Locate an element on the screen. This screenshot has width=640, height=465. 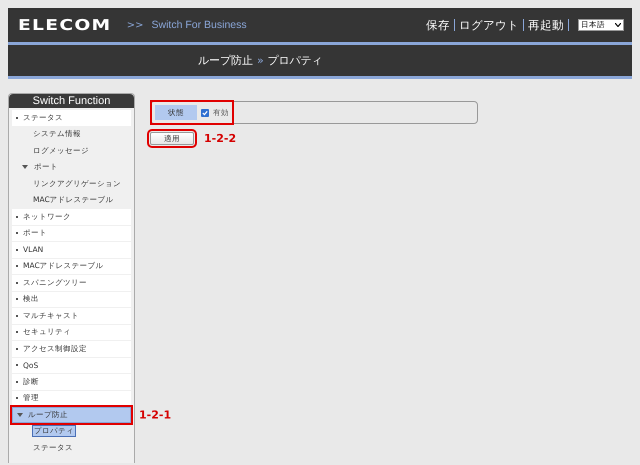
sidebar-title: Switch Function is located at coordinates (71, 101).